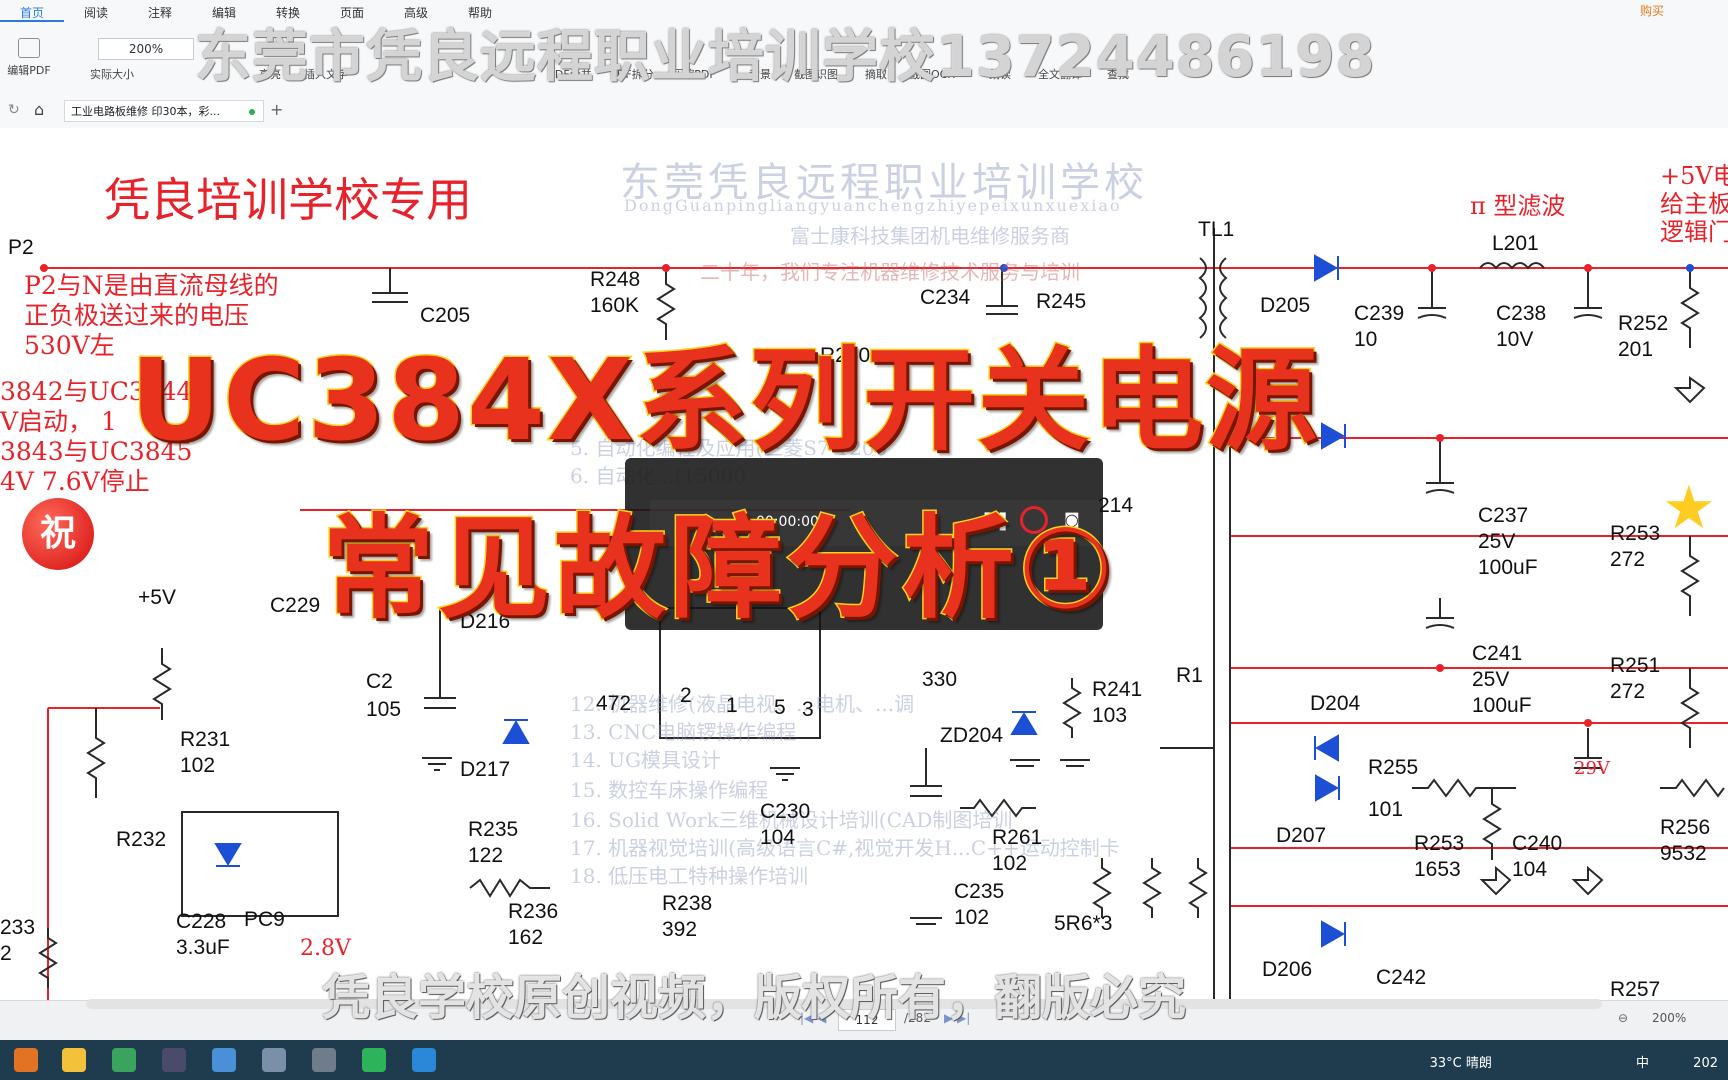 This screenshot has height=1080, width=1728. Describe the element at coordinates (1669, 1018) in the screenshot. I see `status-zoom: 200%` at that location.